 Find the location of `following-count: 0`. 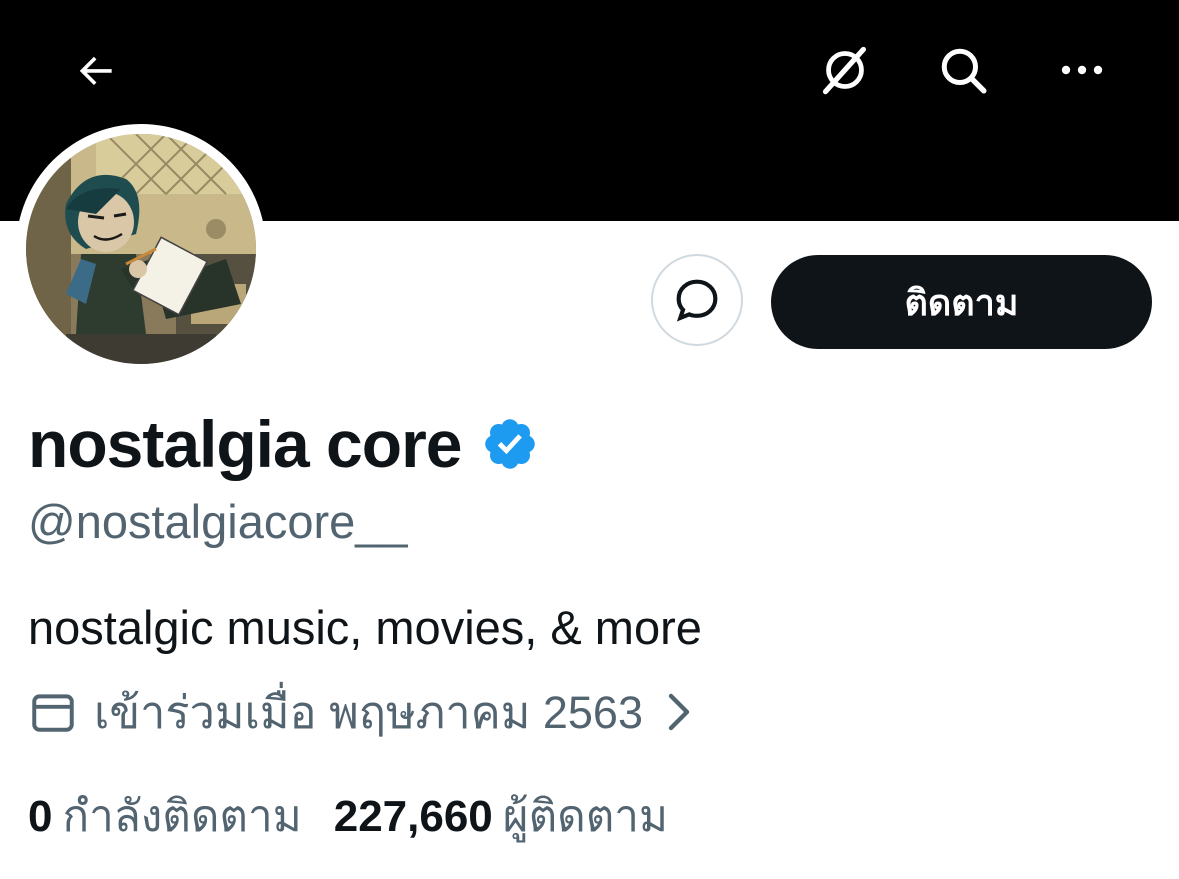

following-count: 0 is located at coordinates (40, 816).